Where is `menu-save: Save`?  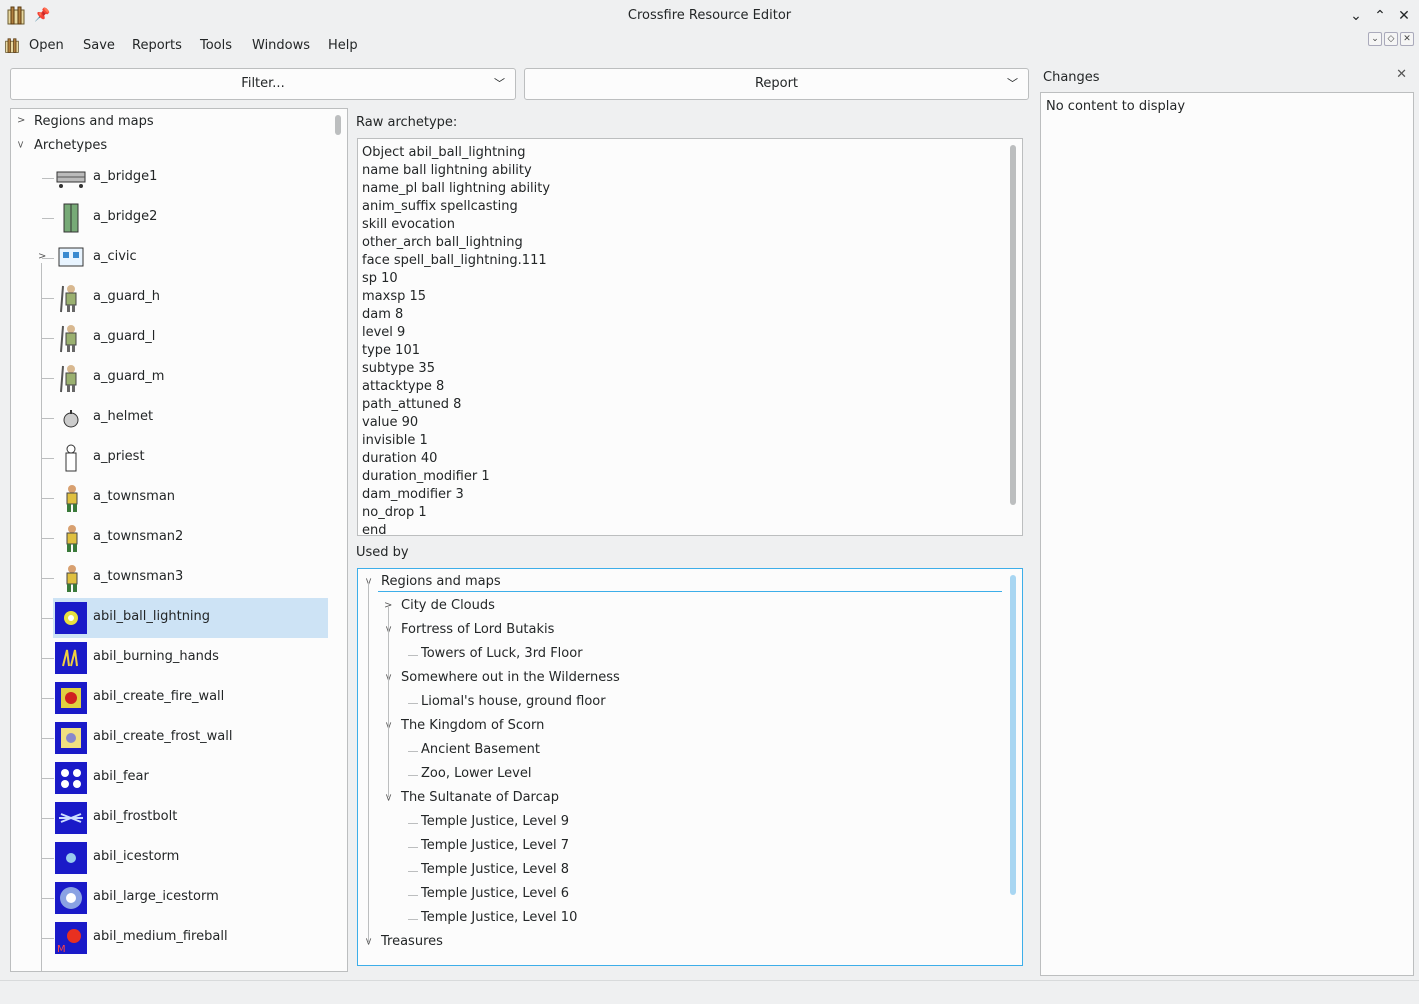 menu-save: Save is located at coordinates (99, 45).